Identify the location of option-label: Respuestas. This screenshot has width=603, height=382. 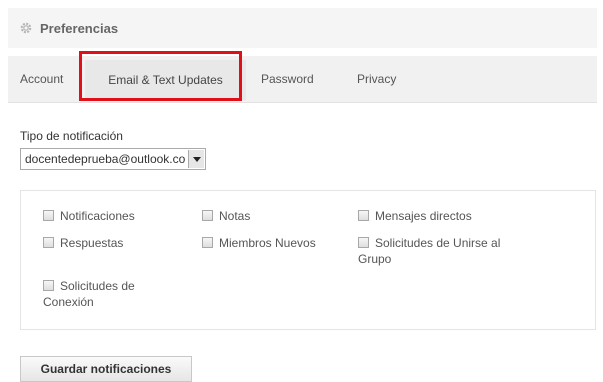
(92, 243).